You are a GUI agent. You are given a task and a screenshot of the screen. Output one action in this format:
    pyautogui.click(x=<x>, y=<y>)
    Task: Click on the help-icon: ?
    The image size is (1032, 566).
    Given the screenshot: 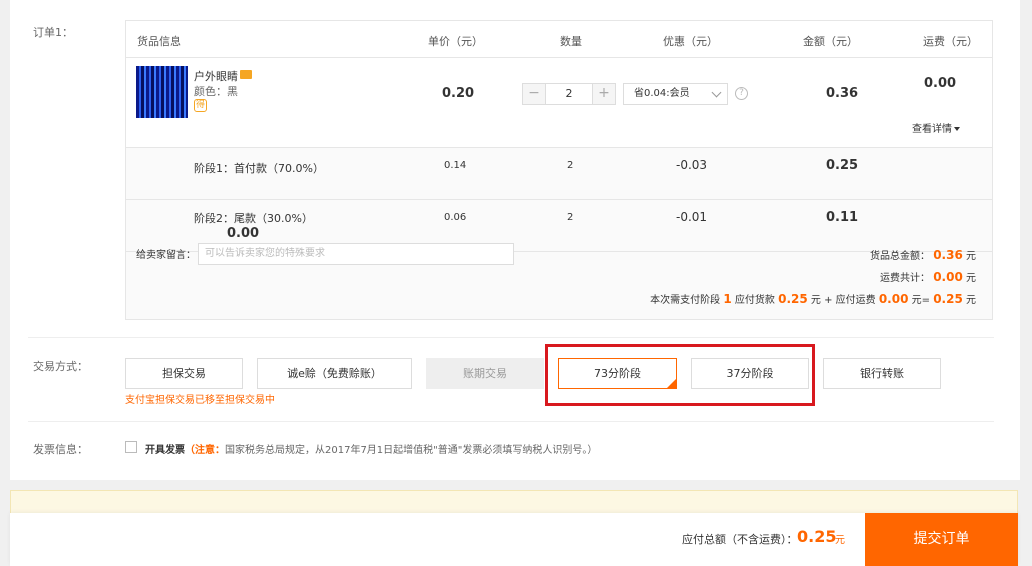 What is the action you would take?
    pyautogui.click(x=741, y=93)
    